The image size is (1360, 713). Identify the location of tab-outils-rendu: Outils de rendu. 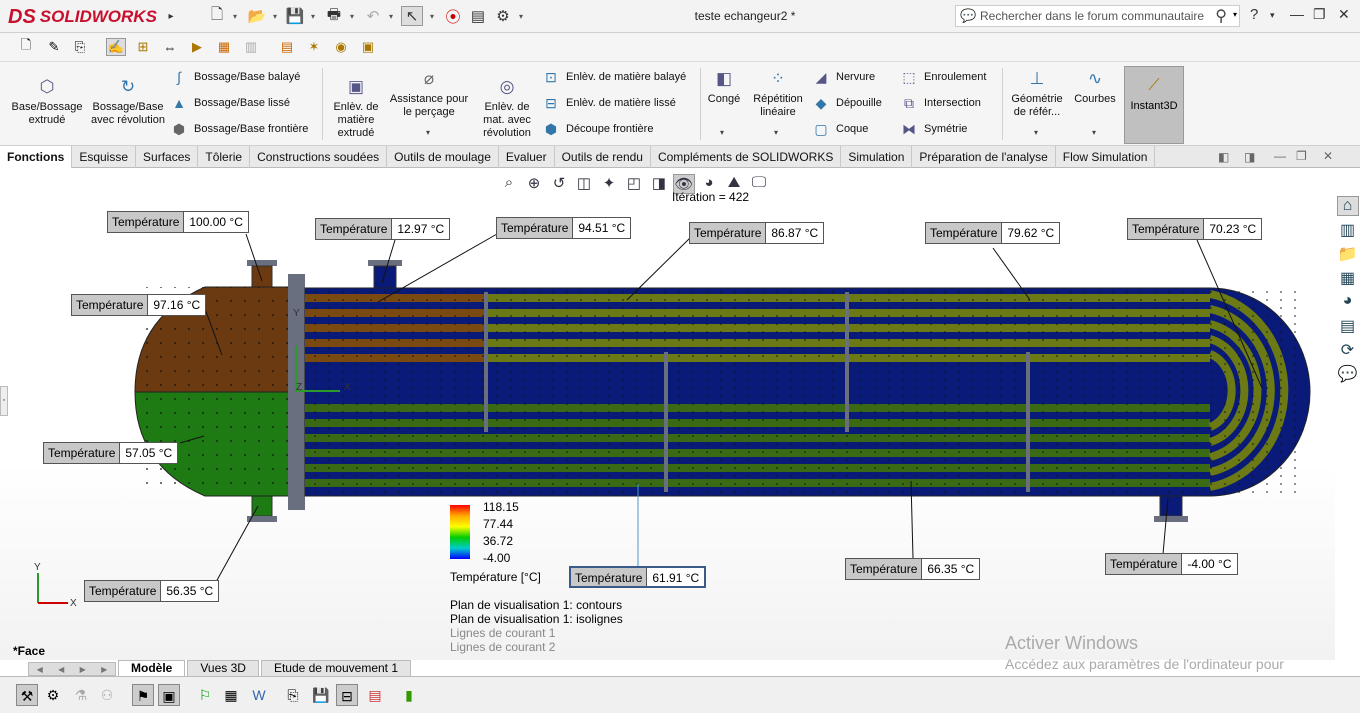
(603, 157).